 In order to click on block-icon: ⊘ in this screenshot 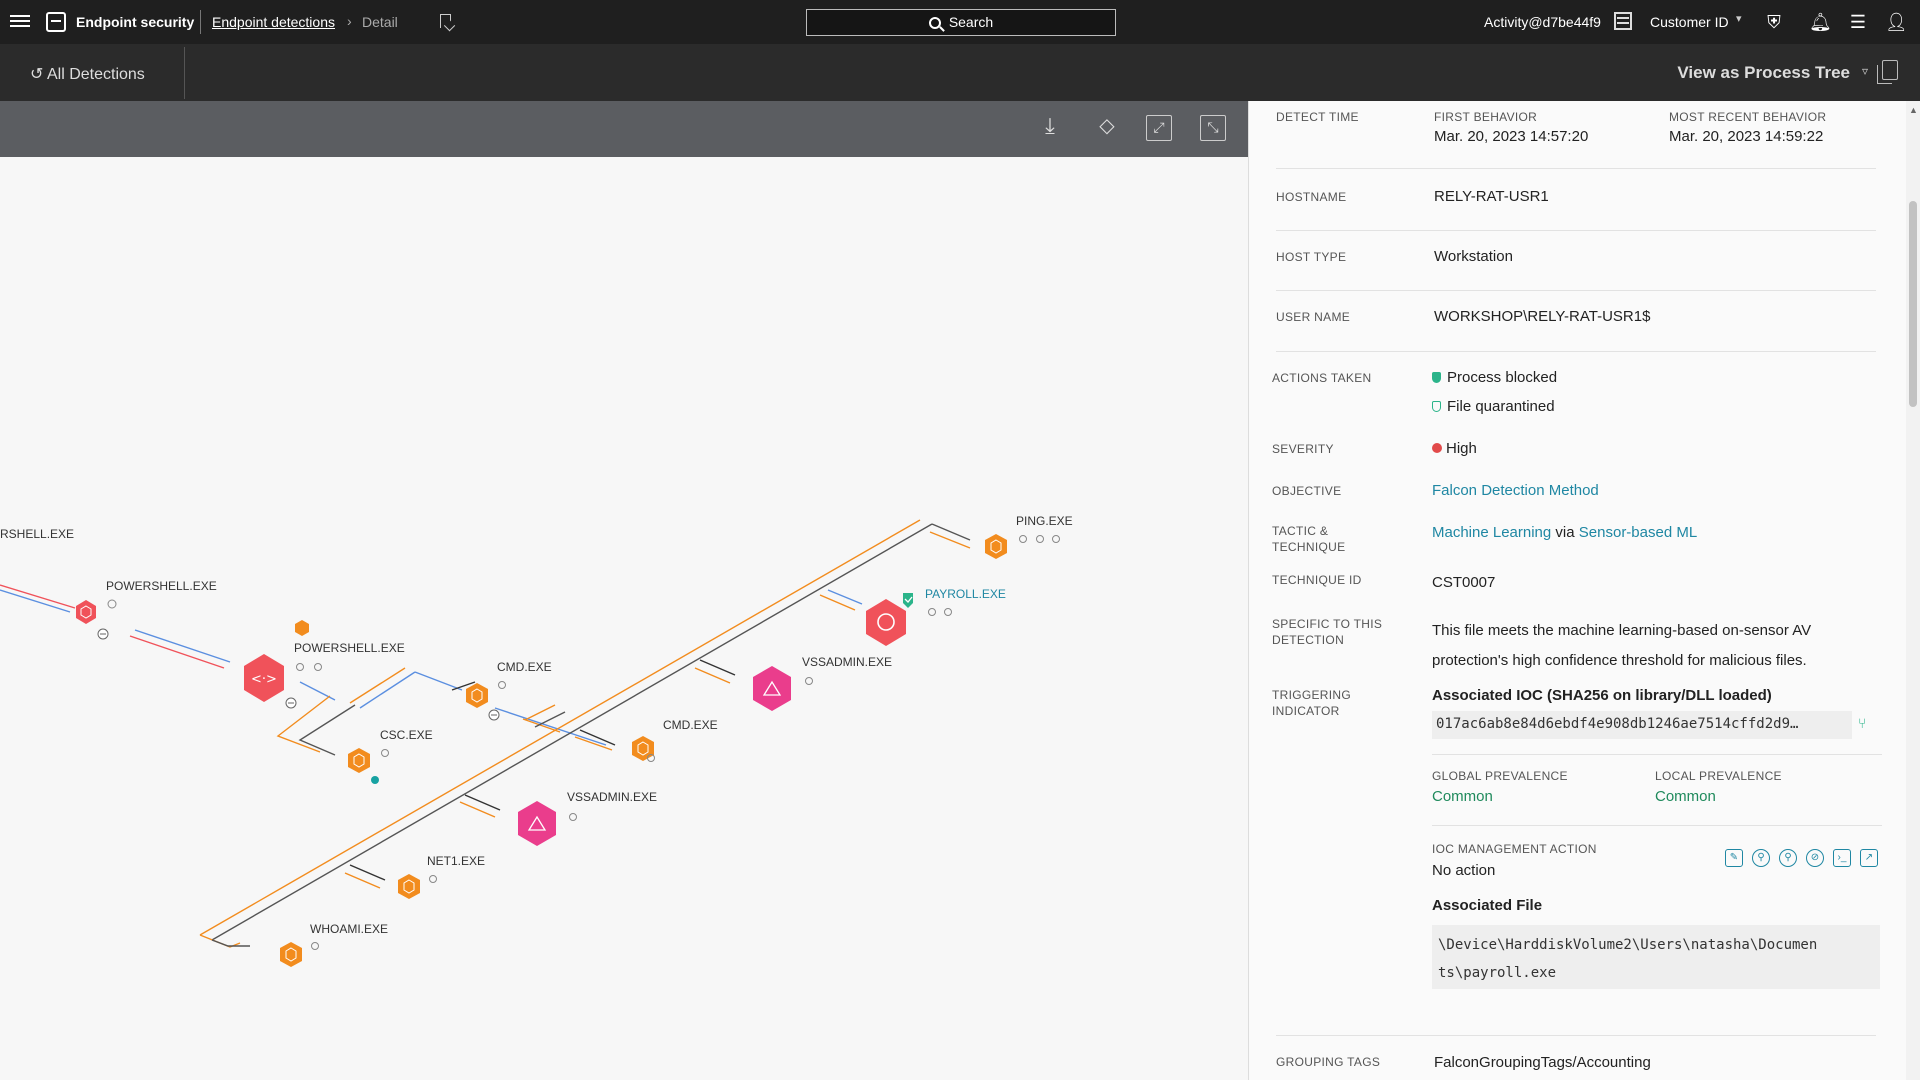, I will do `click(1815, 858)`.